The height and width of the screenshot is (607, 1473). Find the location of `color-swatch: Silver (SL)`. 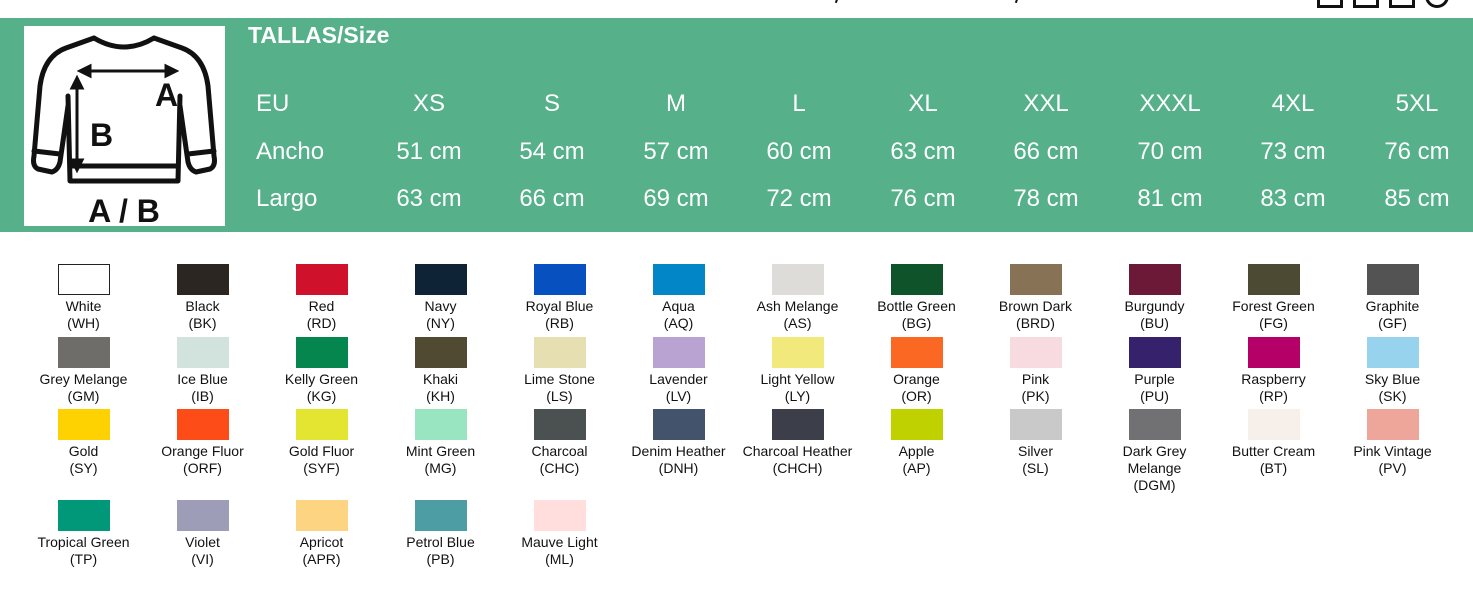

color-swatch: Silver (SL) is located at coordinates (1035, 443).